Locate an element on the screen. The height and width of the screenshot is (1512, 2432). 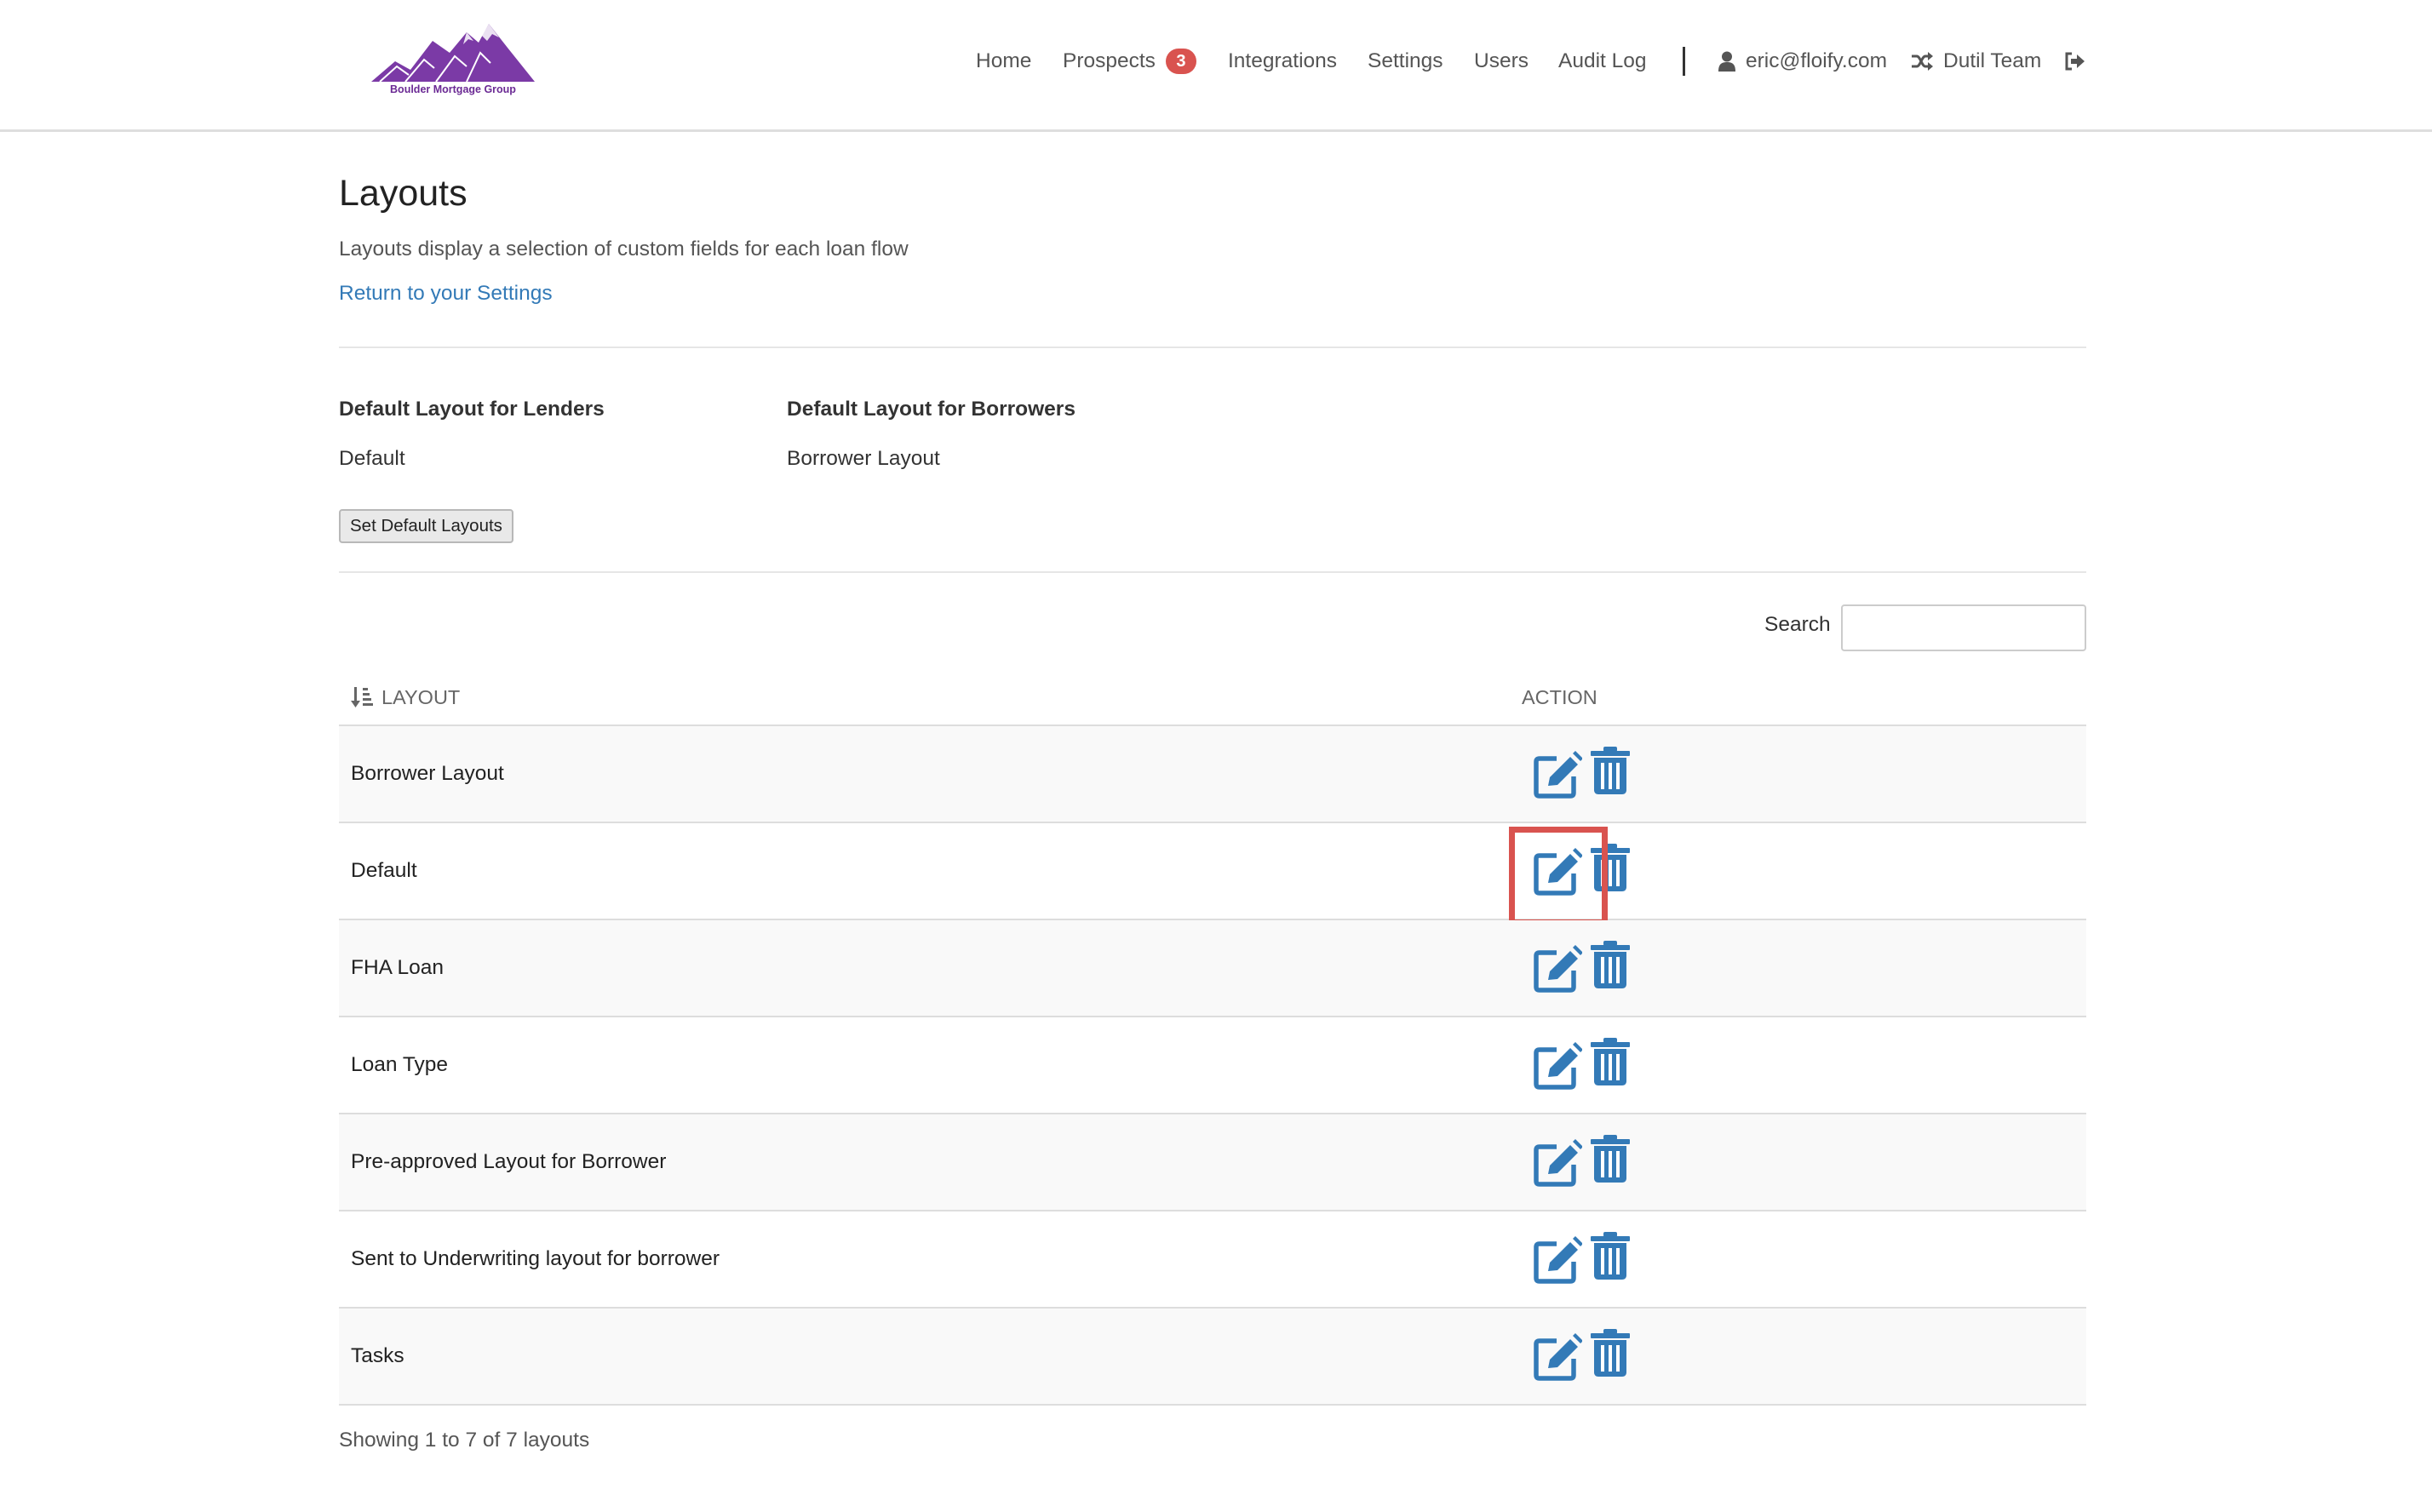
search-input is located at coordinates (1964, 627).